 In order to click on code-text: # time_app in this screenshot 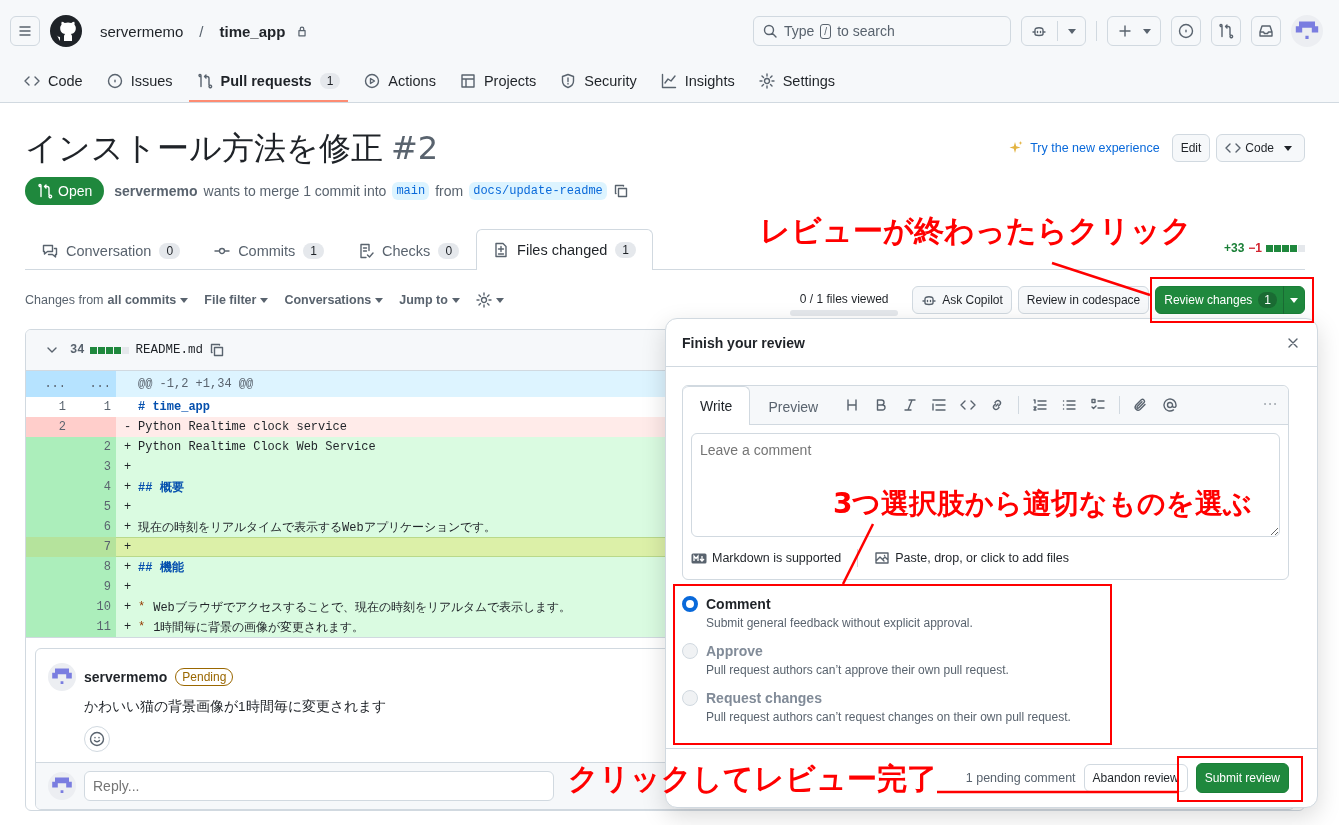, I will do `click(174, 407)`.